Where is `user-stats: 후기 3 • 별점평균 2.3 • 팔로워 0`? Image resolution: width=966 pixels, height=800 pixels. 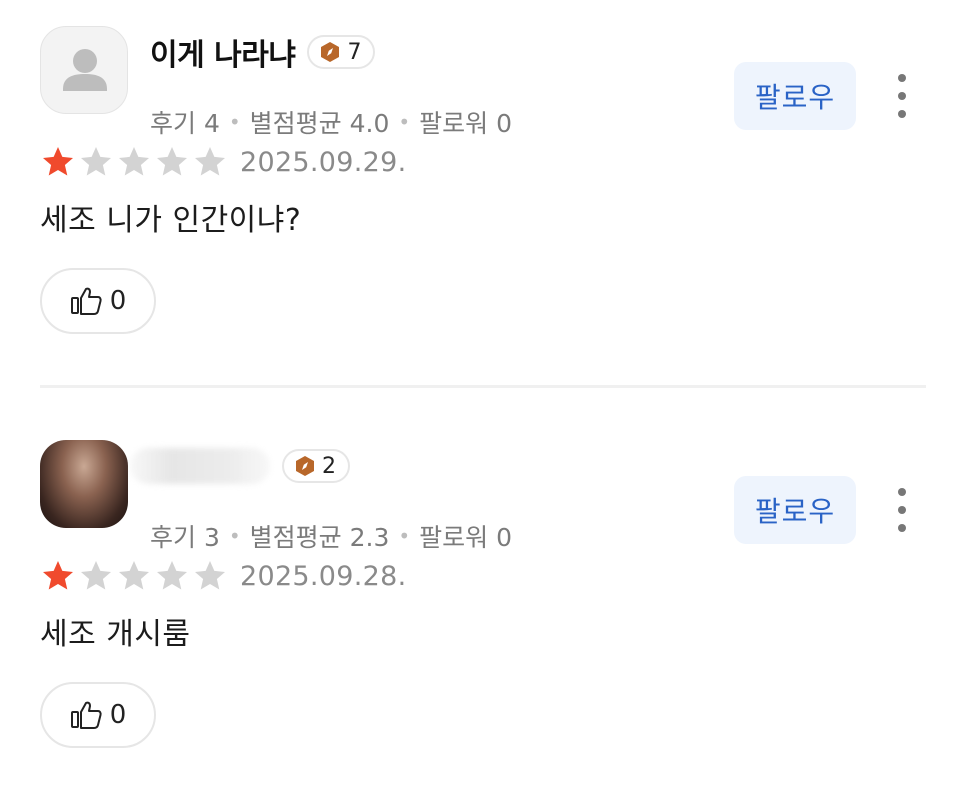 user-stats: 후기 3 • 별점평균 2.3 • 팔로워 0 is located at coordinates (331, 536).